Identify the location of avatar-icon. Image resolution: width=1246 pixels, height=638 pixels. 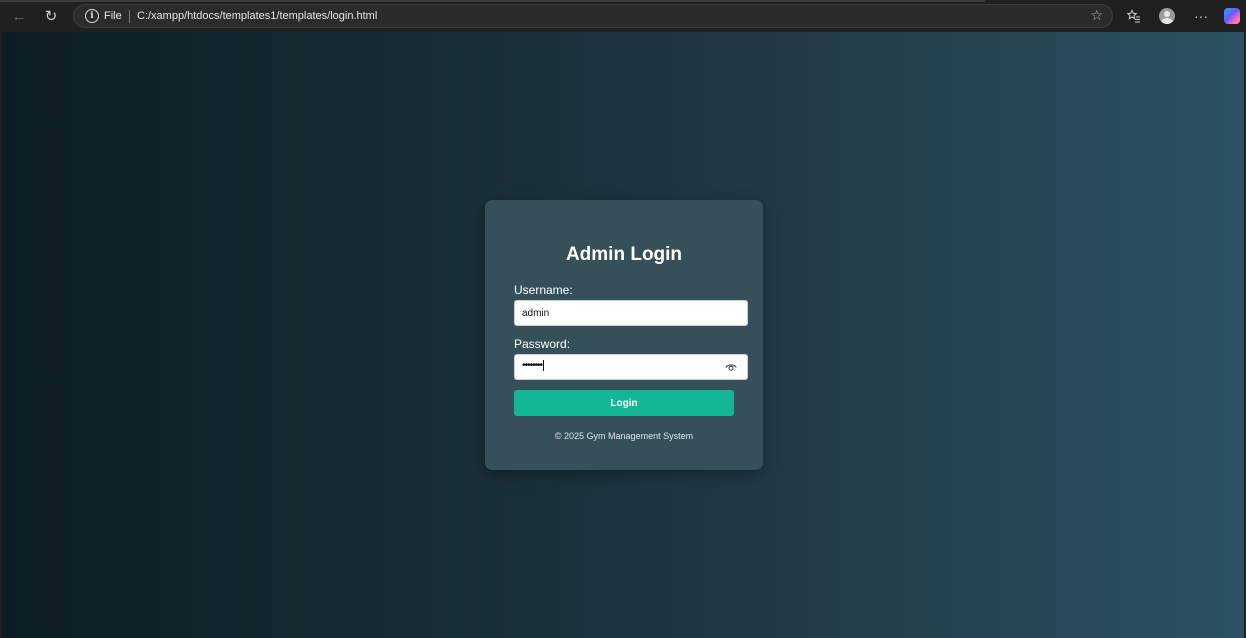
(1167, 16).